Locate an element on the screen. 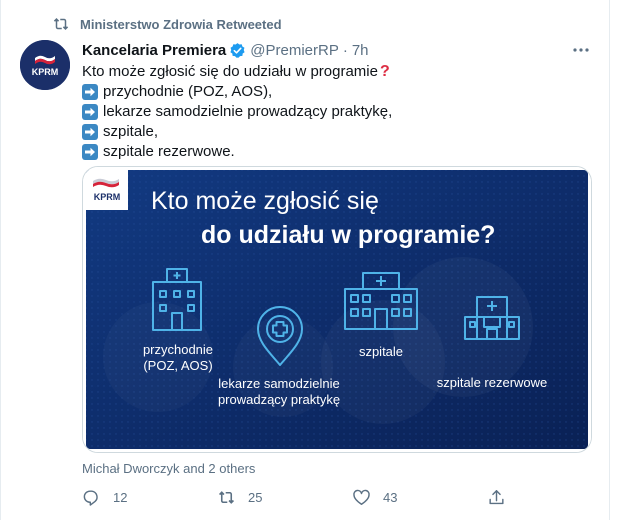 The image size is (617, 520). tweet-line: szpitale rezerwowe. is located at coordinates (237, 152).